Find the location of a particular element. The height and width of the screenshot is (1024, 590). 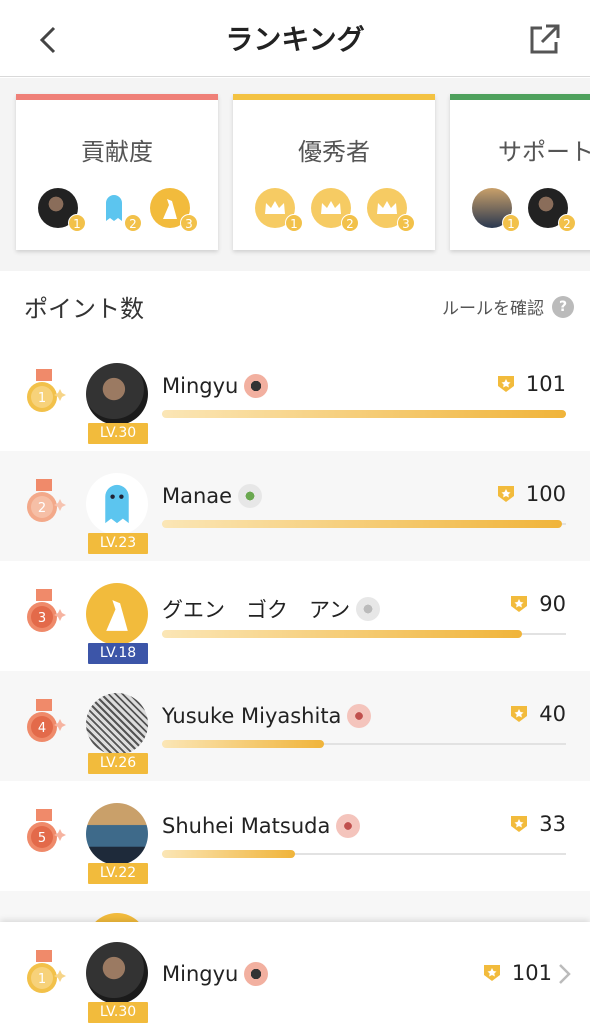

share-button is located at coordinates (545, 39).